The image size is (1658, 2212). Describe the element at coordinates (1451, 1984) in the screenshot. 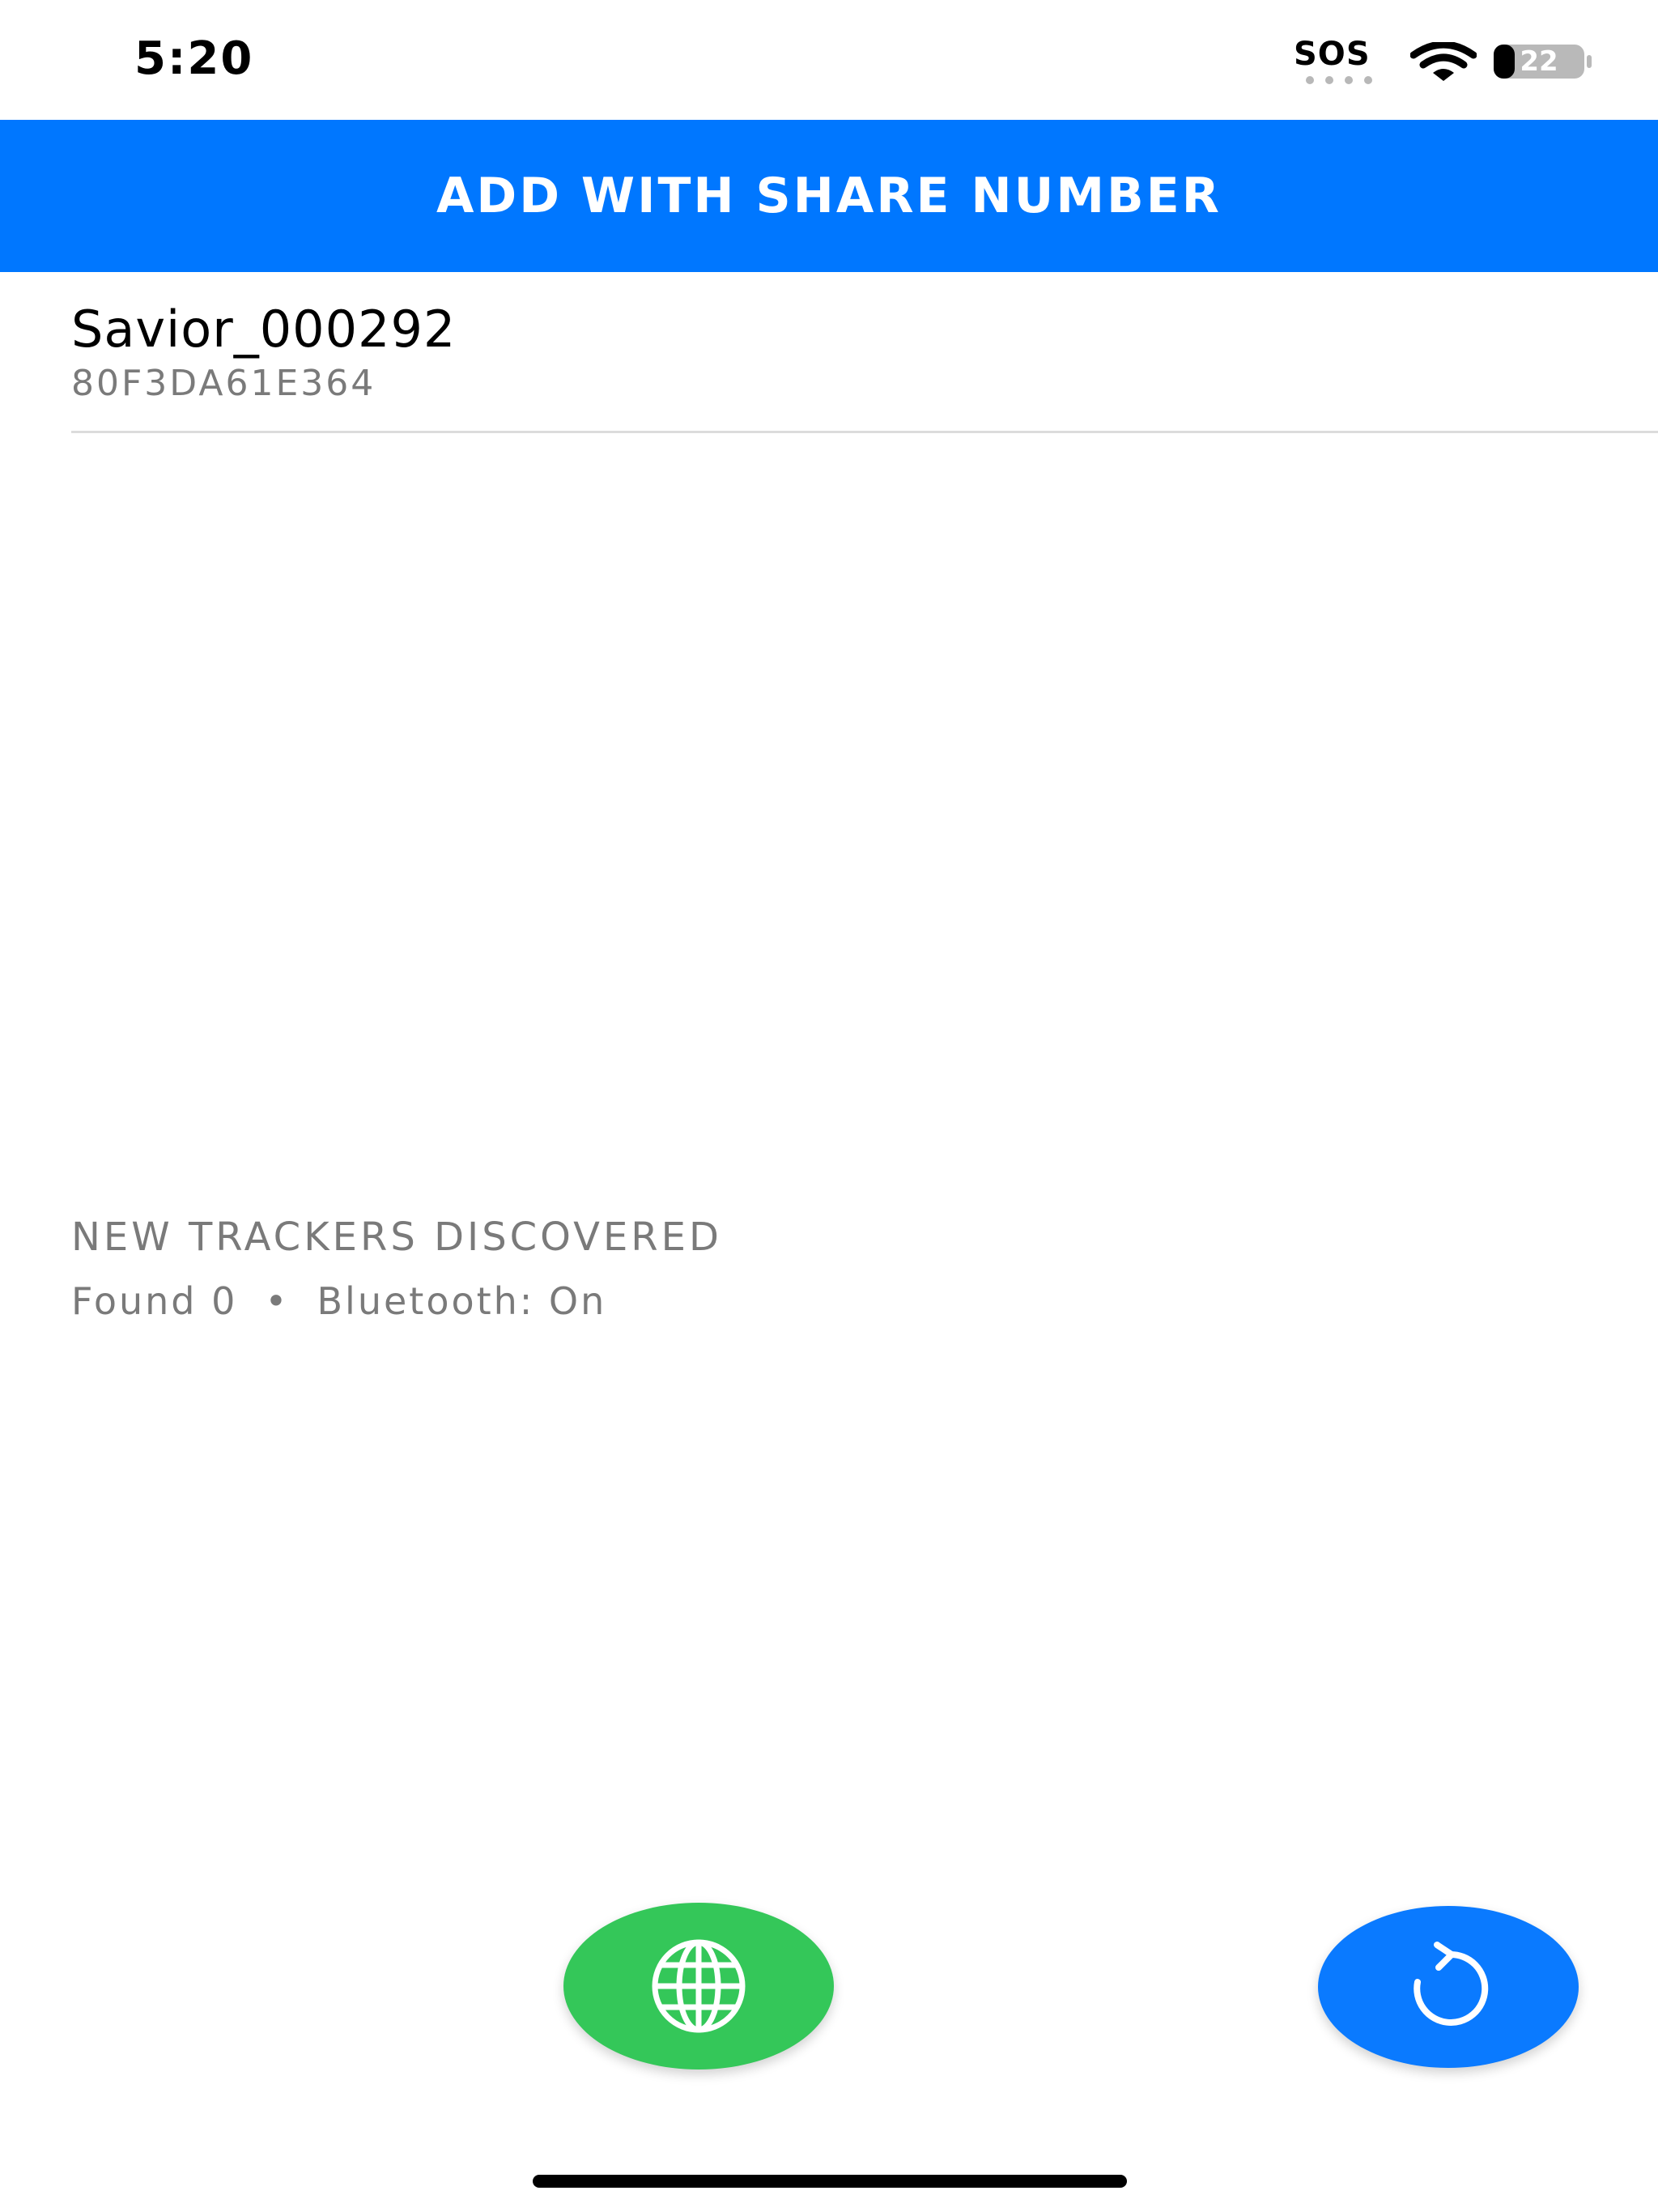

I see `refresh-icon` at that location.